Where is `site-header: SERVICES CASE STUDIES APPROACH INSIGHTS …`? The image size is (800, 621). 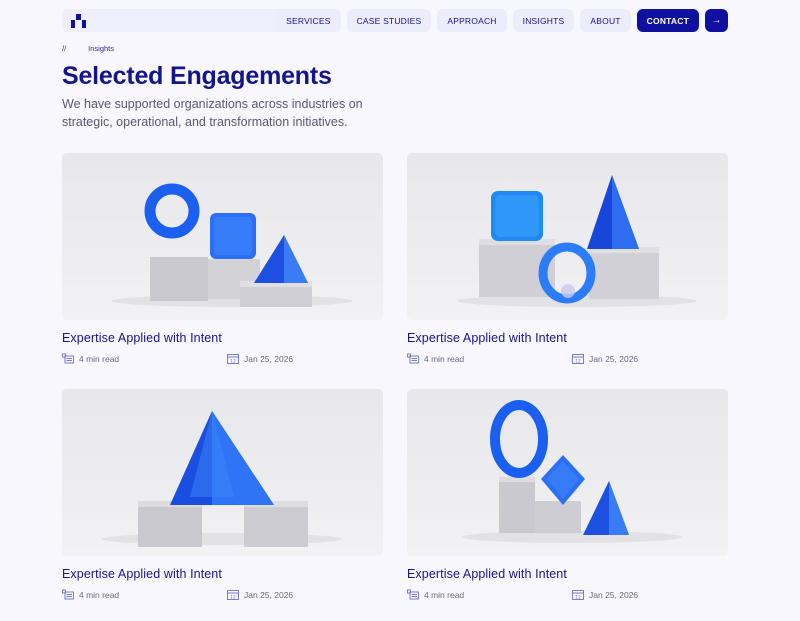 site-header: SERVICES CASE STUDIES APPROACH INSIGHTS … is located at coordinates (395, 21).